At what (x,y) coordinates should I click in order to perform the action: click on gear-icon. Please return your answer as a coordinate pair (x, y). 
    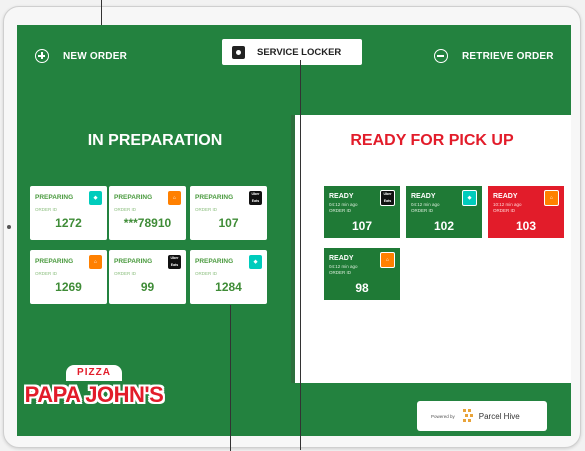
    Looking at the image, I should click on (238, 52).